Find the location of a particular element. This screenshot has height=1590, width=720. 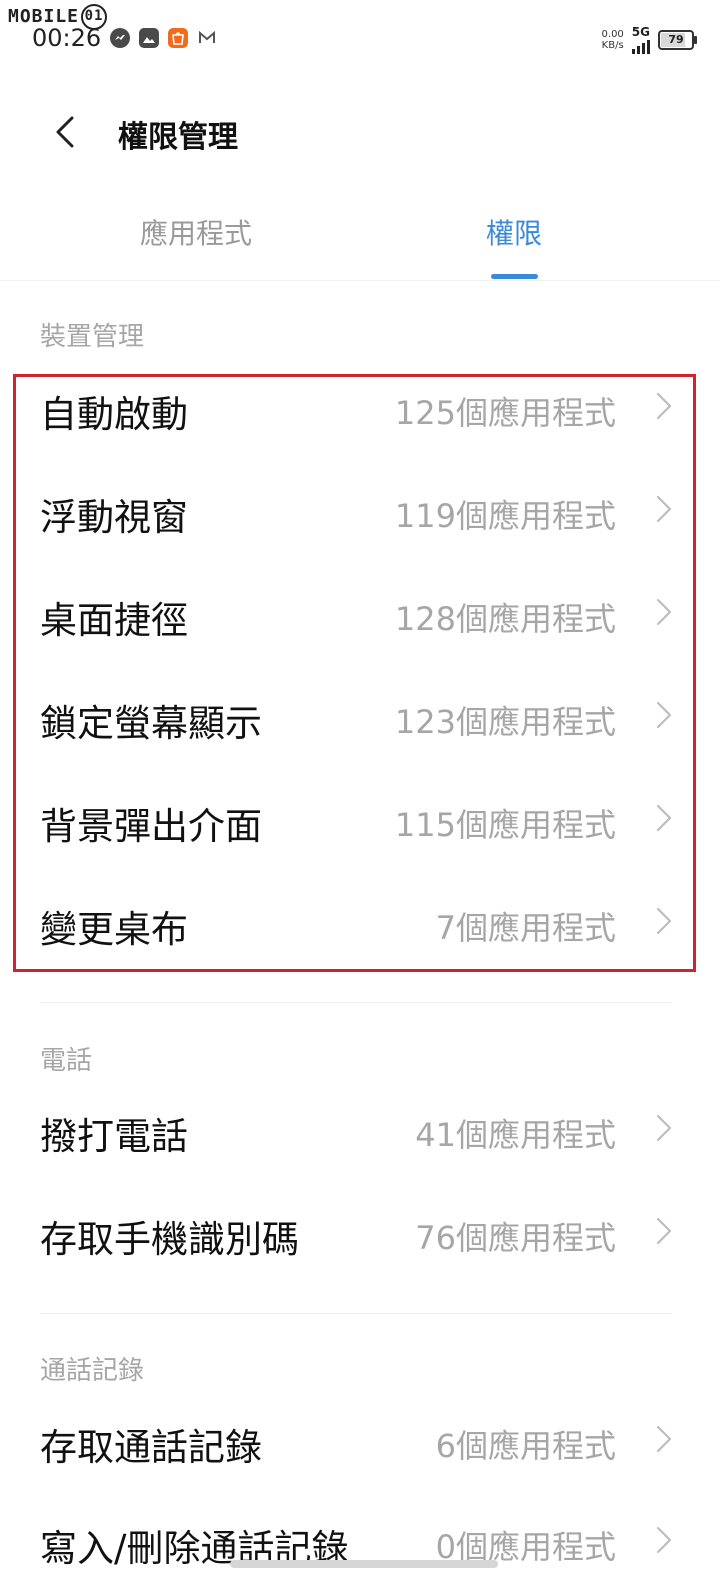

tab-bar: 應用程式 權限 is located at coordinates (360, 240).